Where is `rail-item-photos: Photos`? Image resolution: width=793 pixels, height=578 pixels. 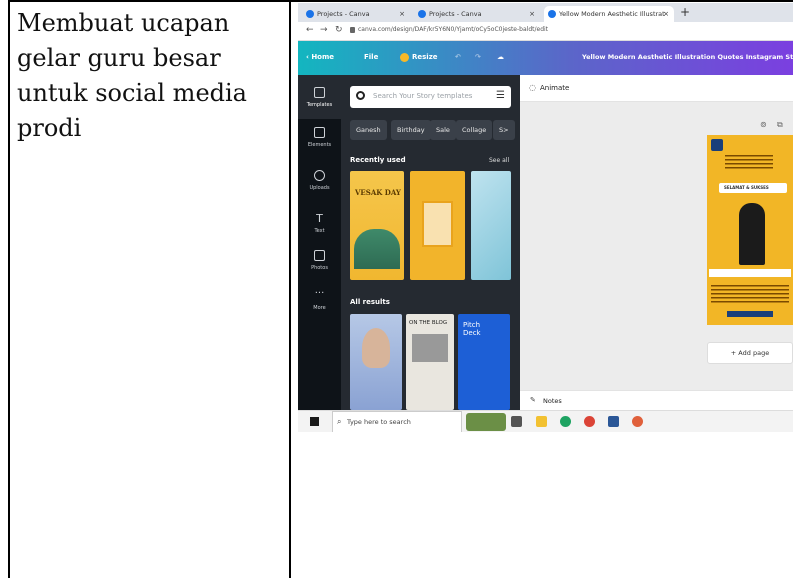 rail-item-photos: Photos is located at coordinates (319, 260).